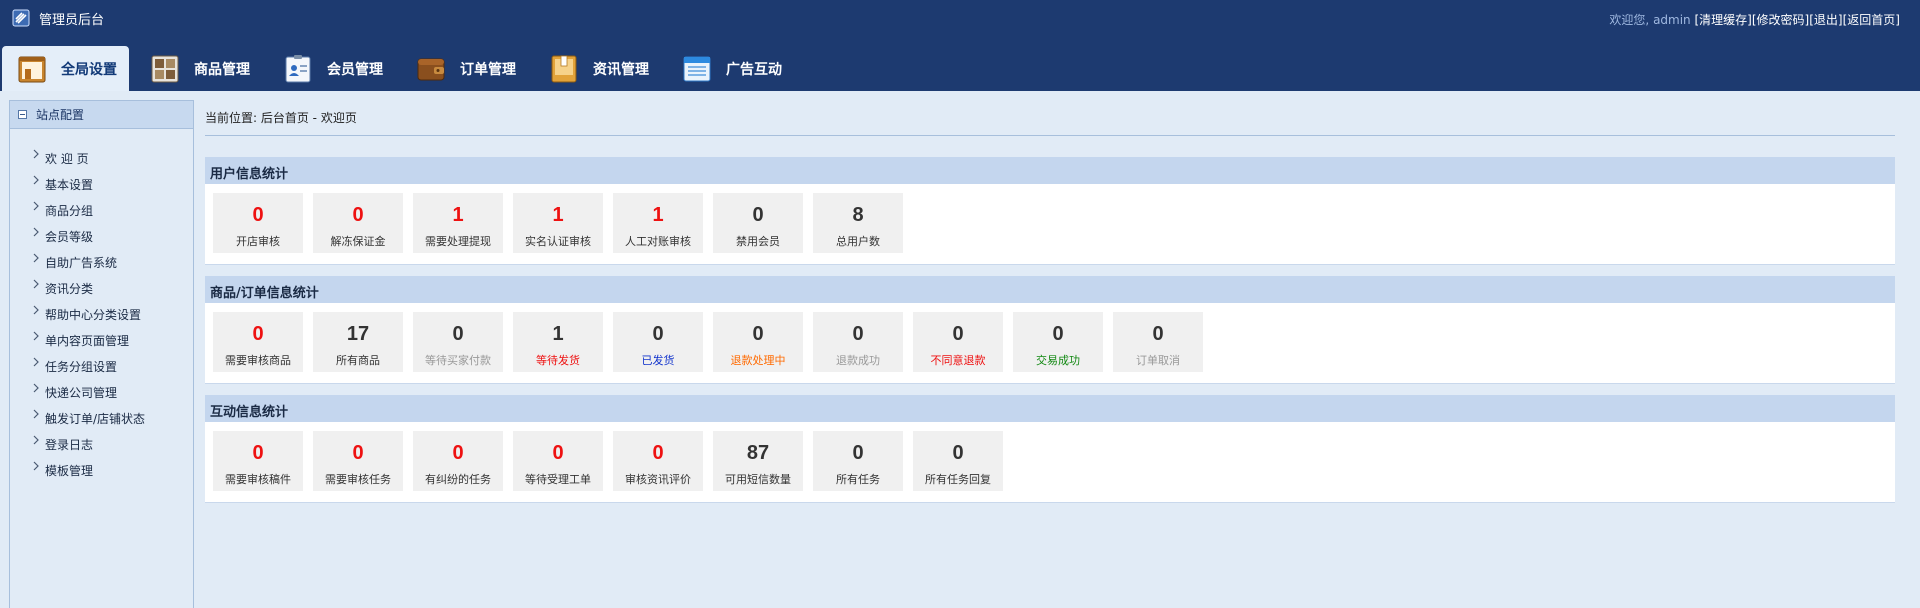 The image size is (1920, 608). I want to click on stat-label: 有纠纷的任务, so click(458, 479).